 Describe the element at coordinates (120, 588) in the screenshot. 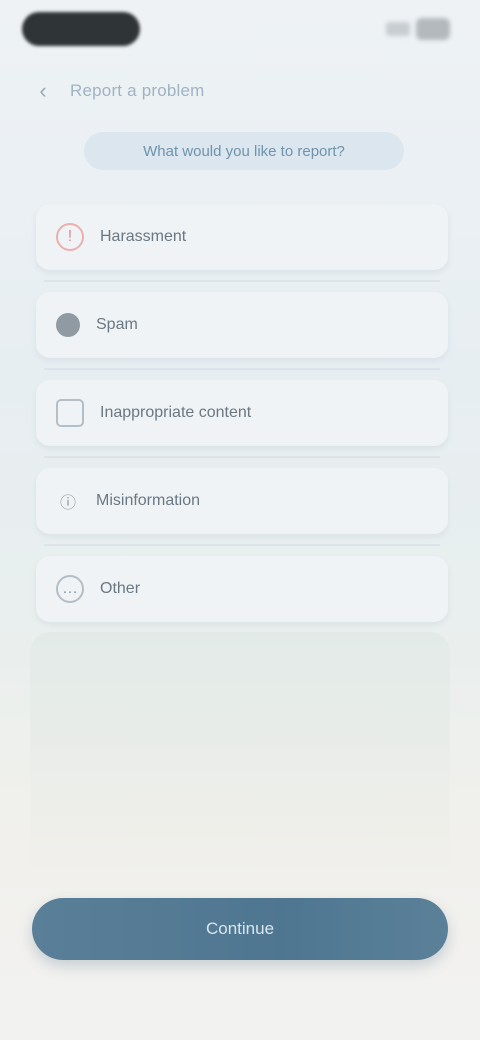

I see `option-label: Other` at that location.